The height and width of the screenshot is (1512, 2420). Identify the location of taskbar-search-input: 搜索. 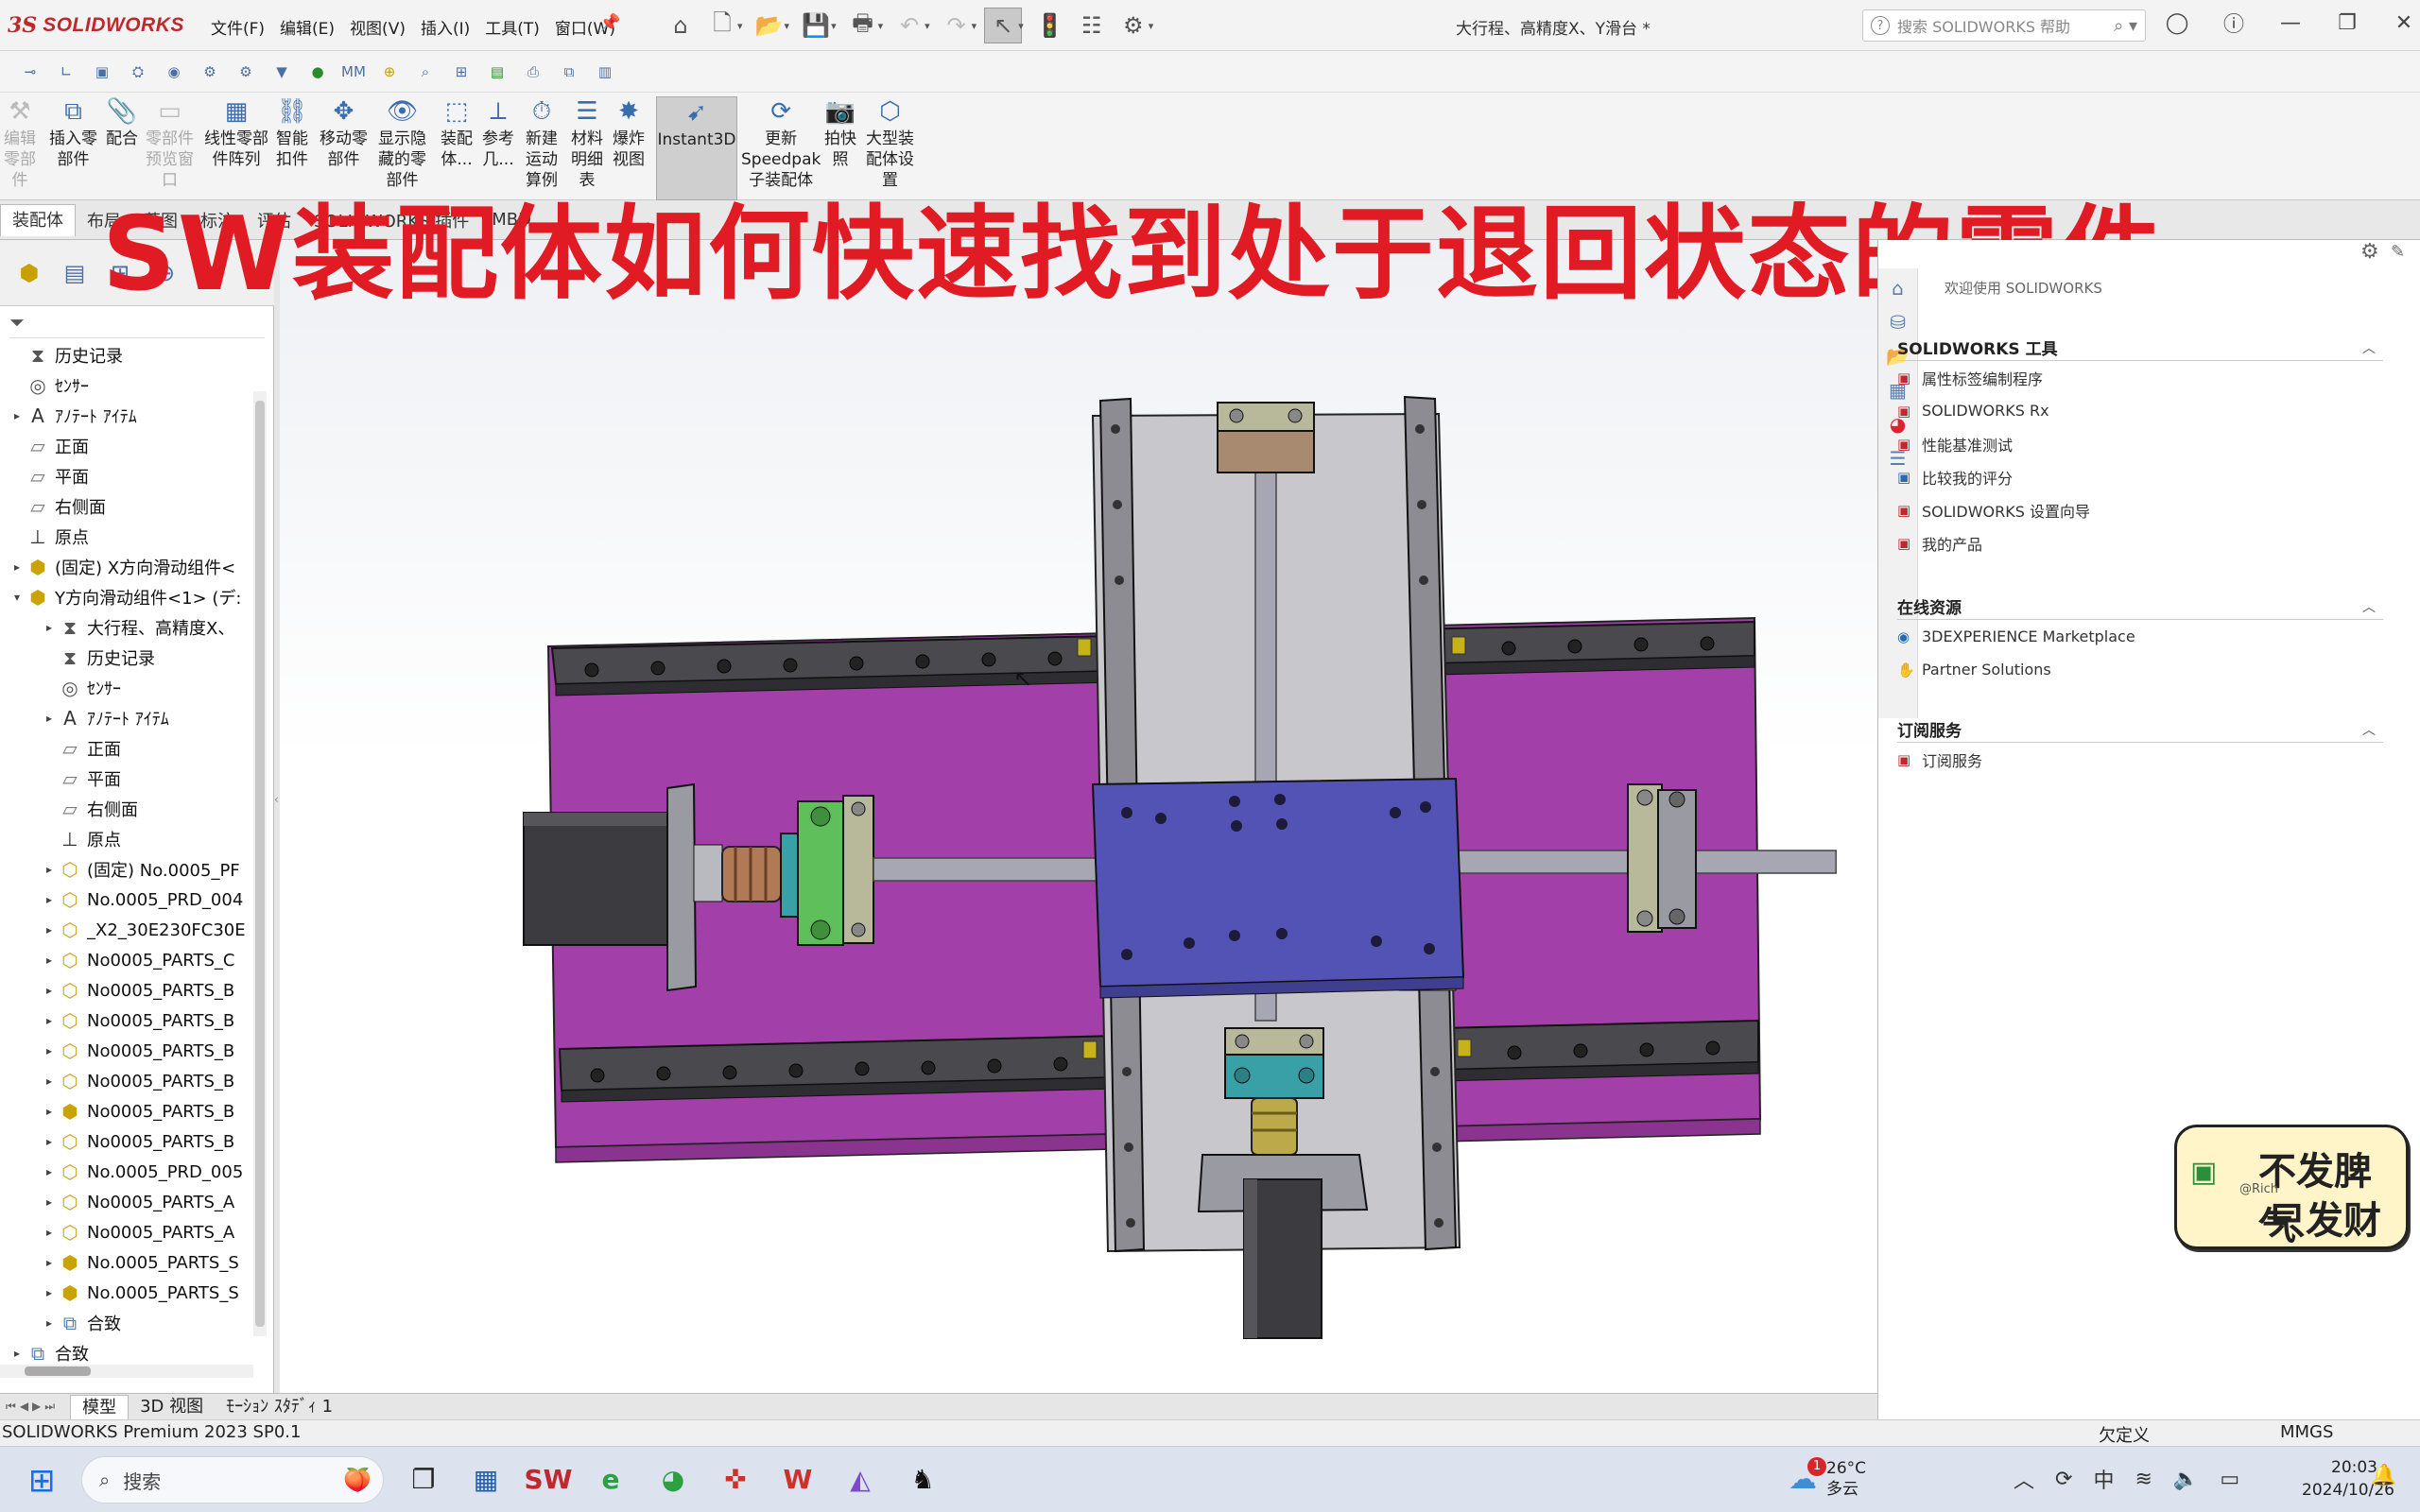
(142, 1480).